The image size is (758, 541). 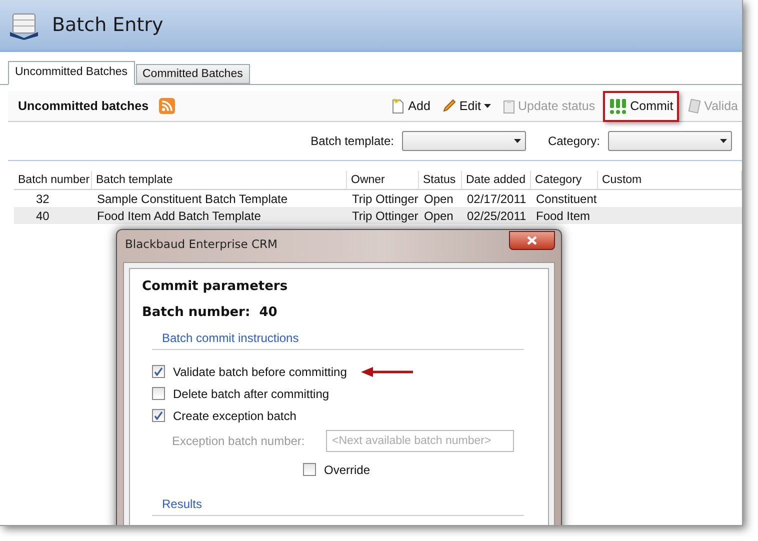 I want to click on toolbar-button: Add, so click(x=410, y=106).